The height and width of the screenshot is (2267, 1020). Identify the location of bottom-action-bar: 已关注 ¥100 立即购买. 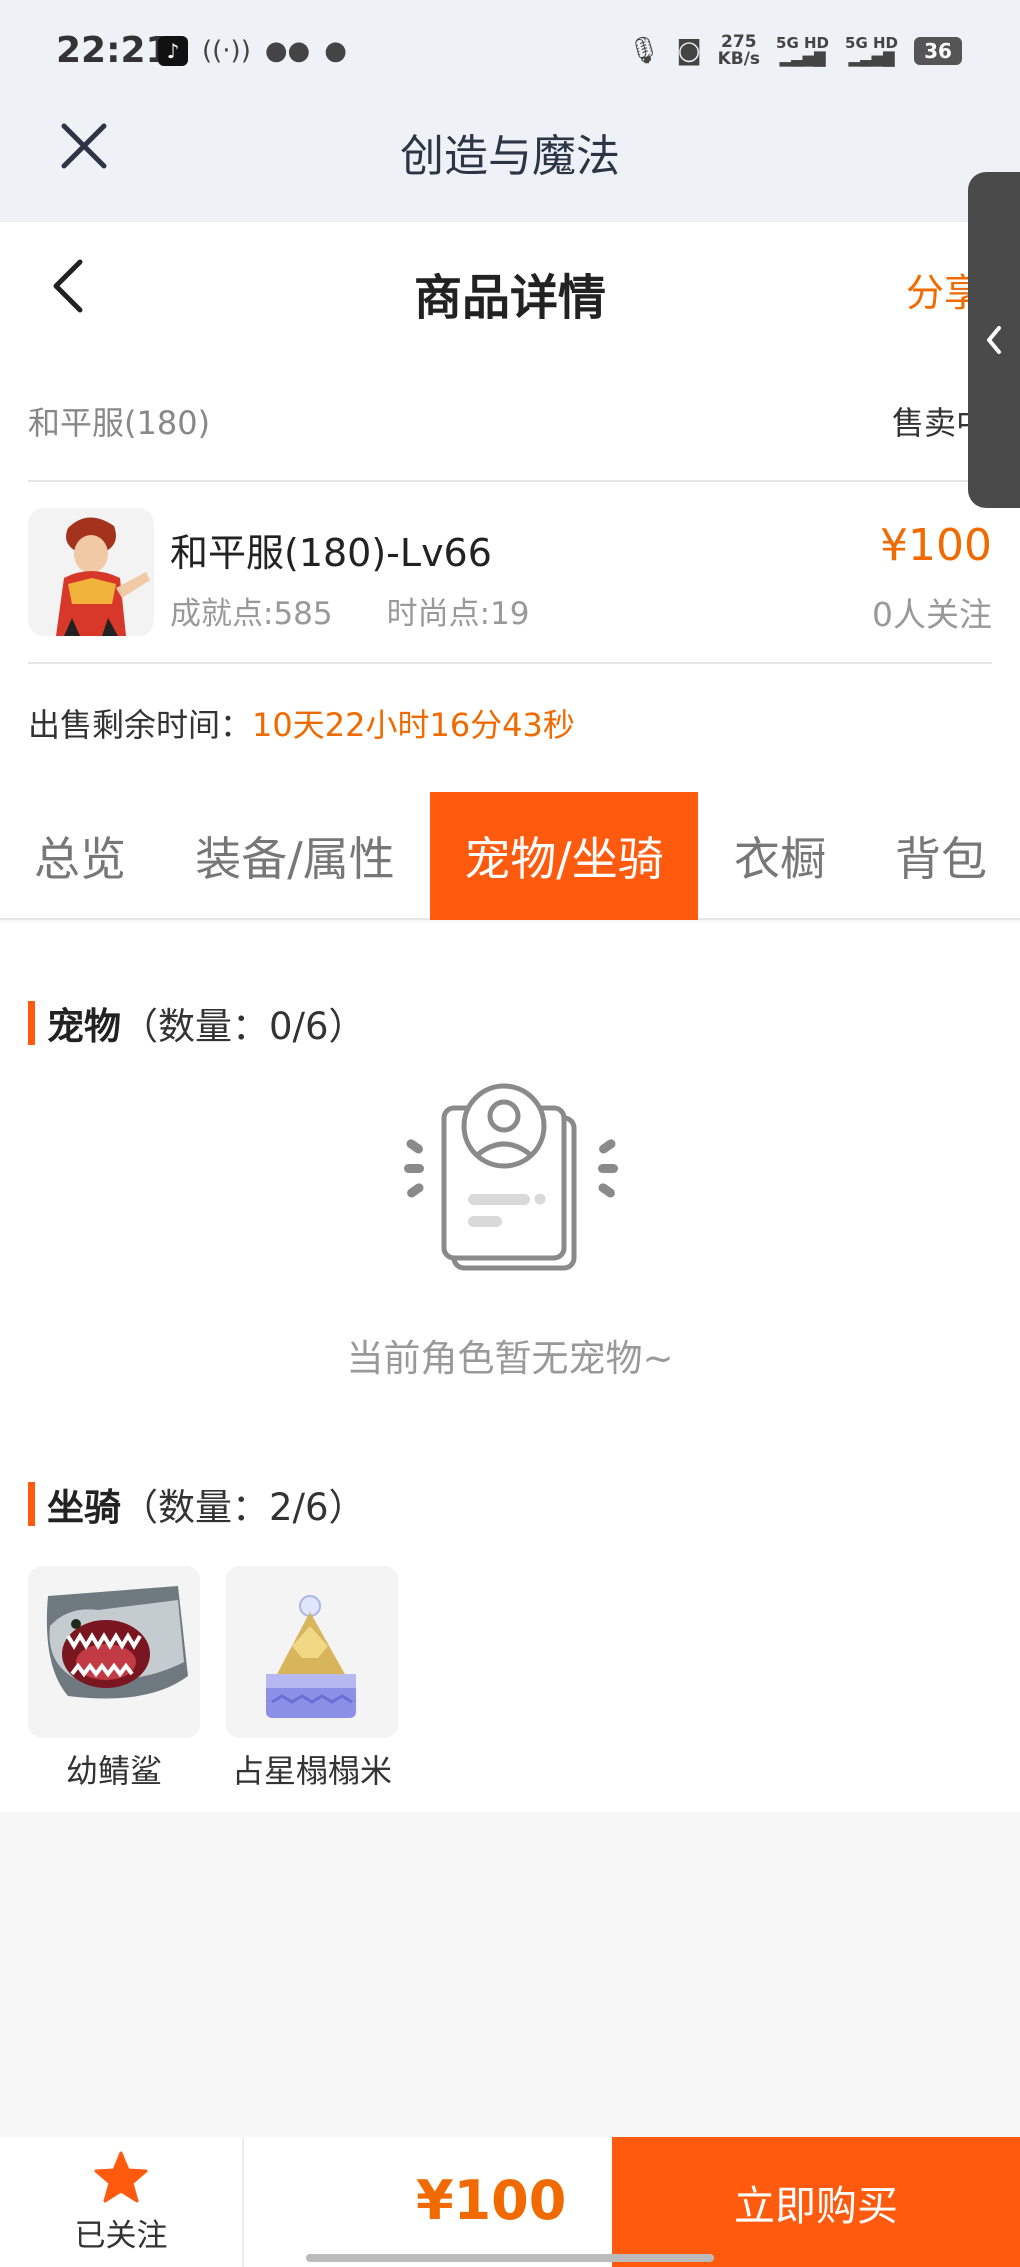
(510, 2202).